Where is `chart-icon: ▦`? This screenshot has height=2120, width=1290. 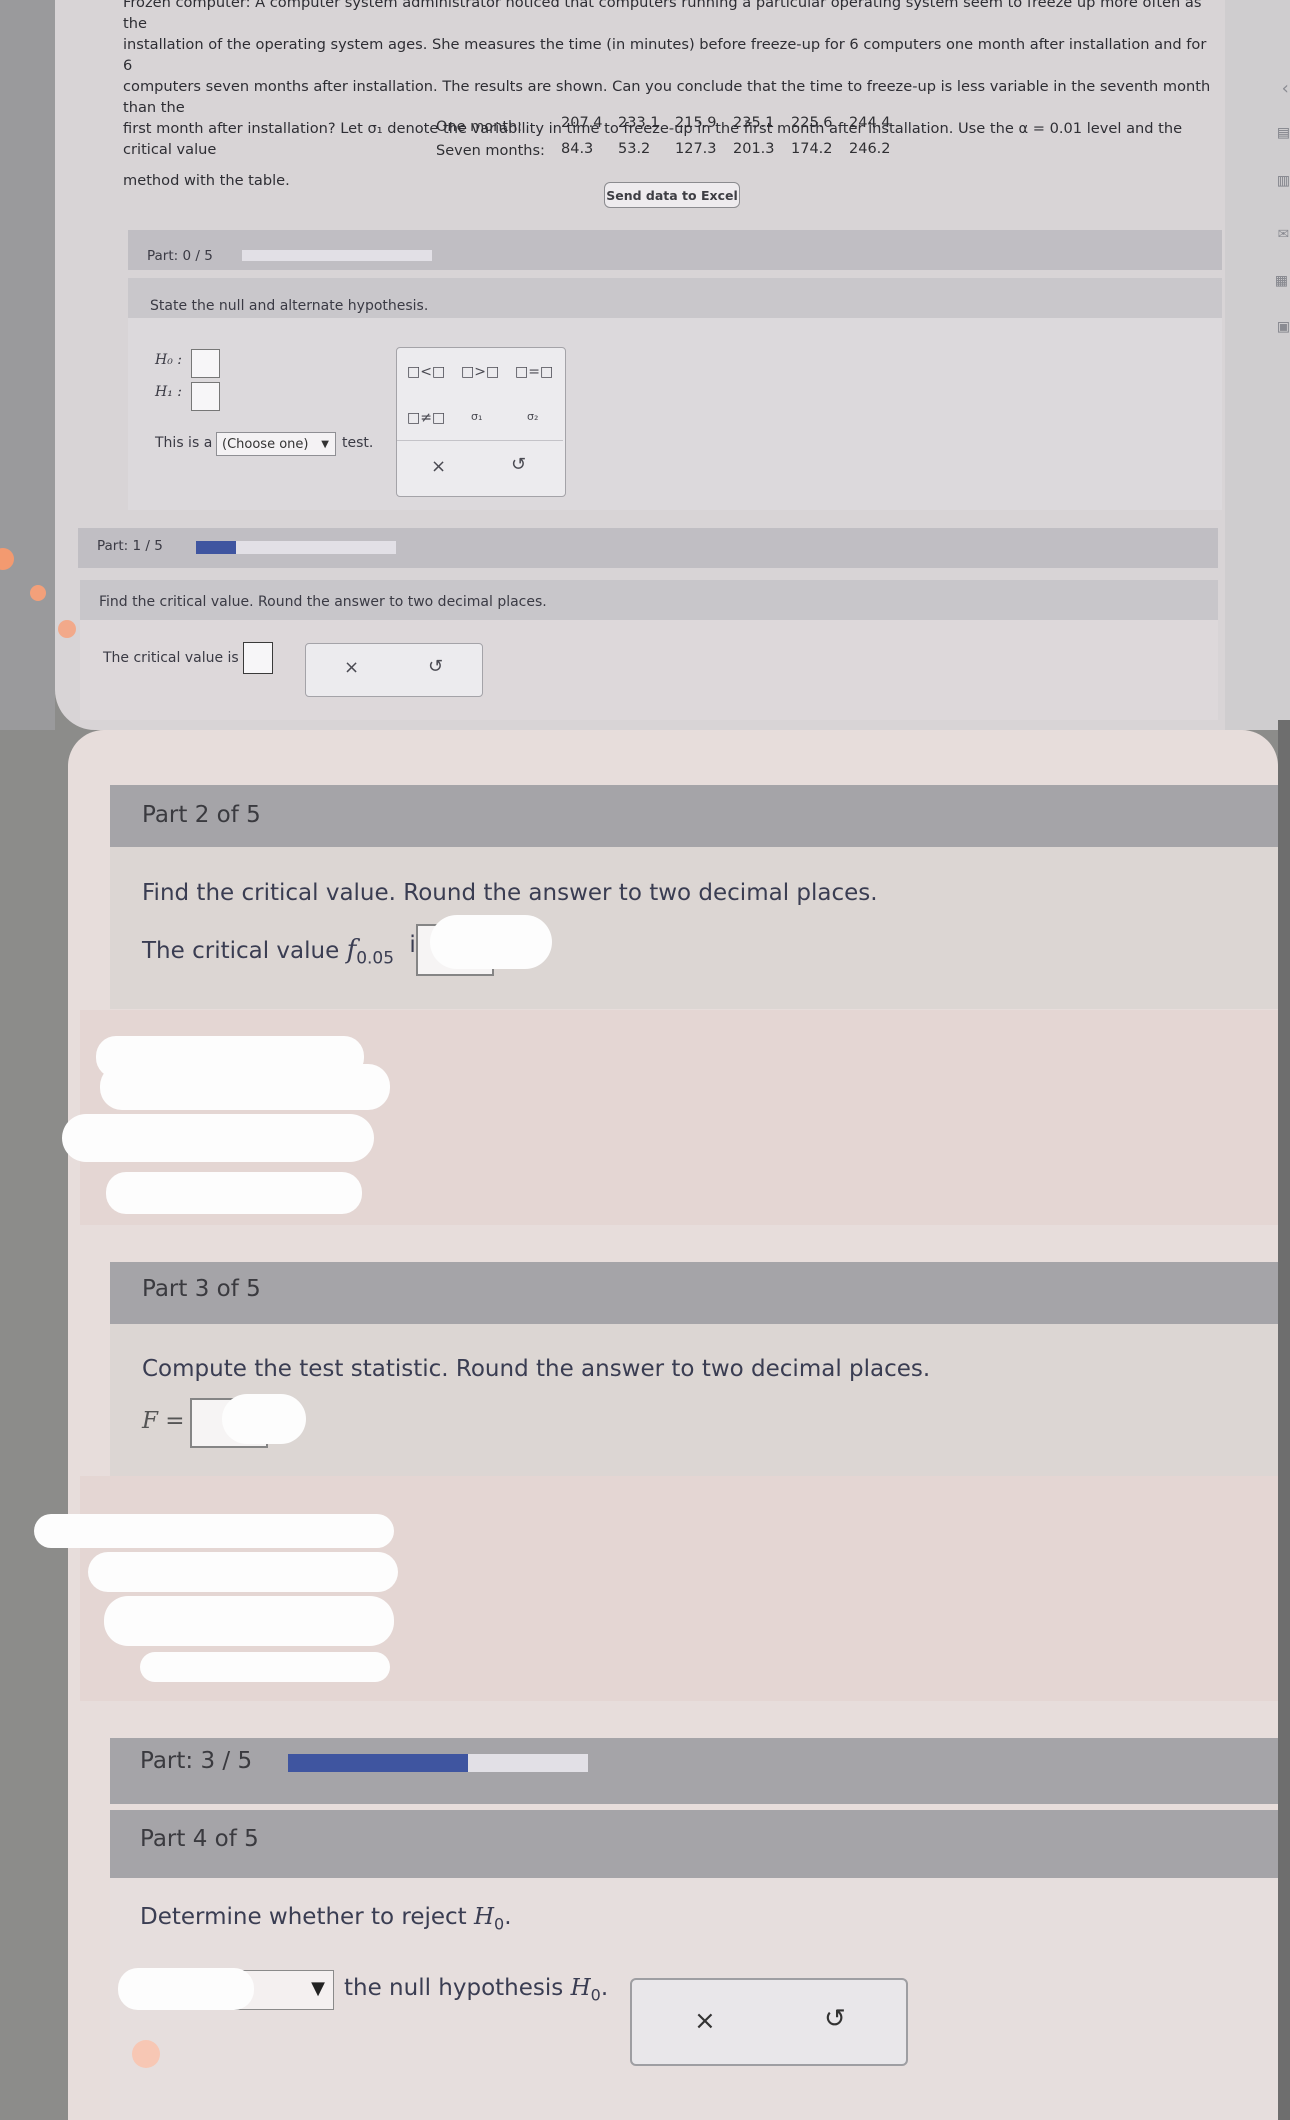
chart-icon: ▦ is located at coordinates (1281, 280).